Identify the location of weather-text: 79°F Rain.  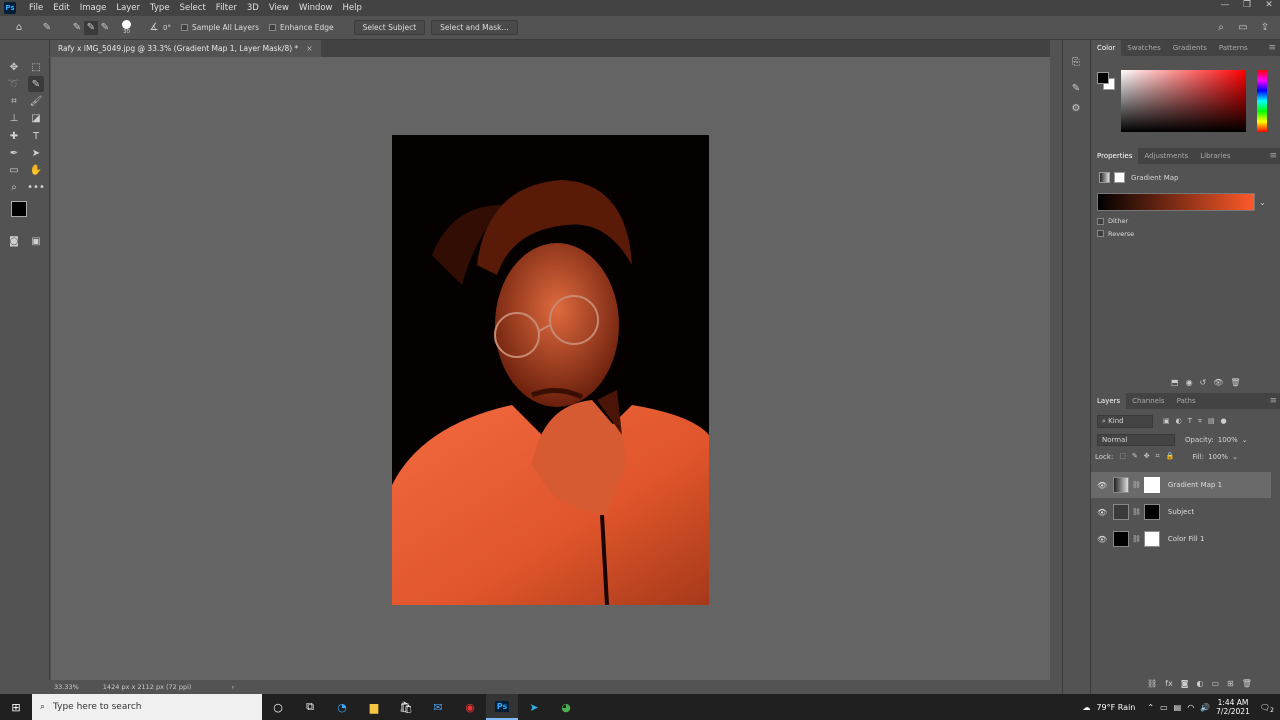
(1115, 707).